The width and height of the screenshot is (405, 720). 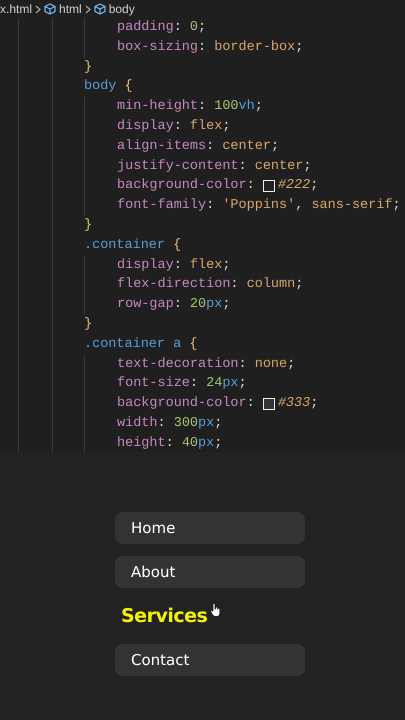 I want to click on code-text: box-sizing: border-box;, so click(x=210, y=47).